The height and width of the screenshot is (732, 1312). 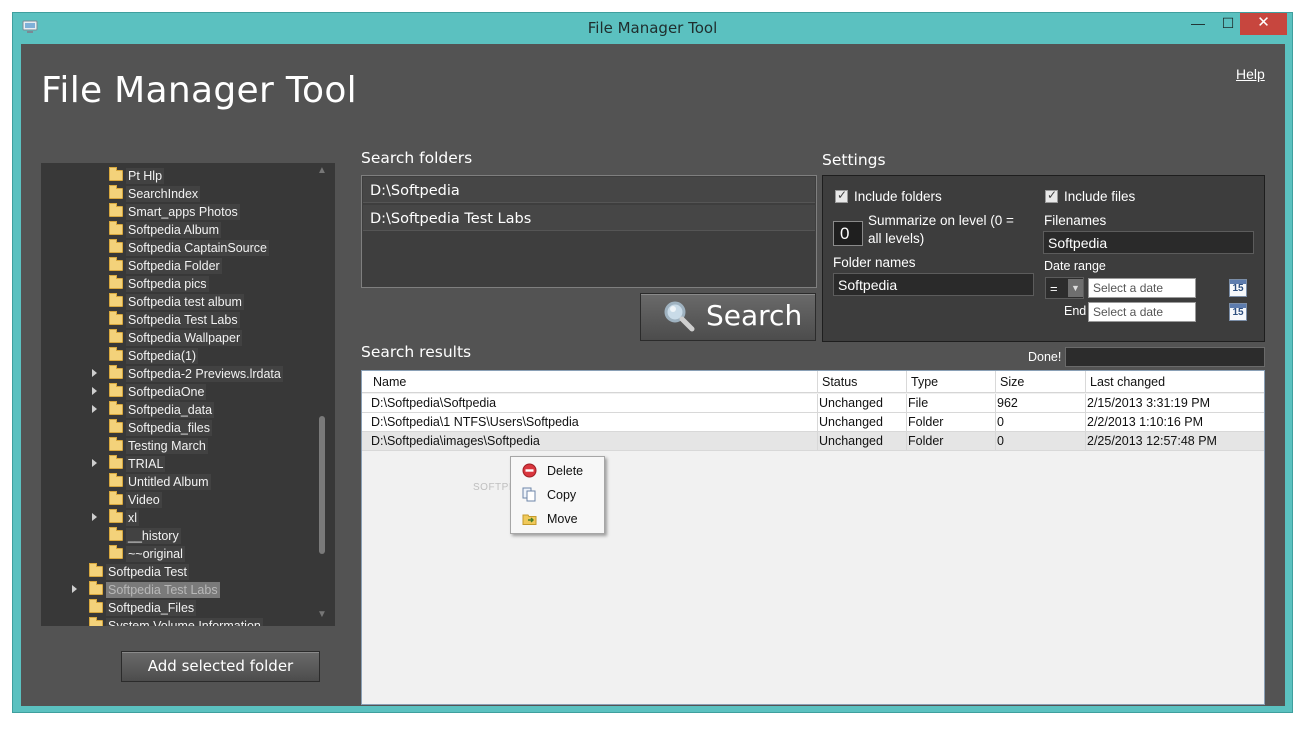 What do you see at coordinates (165, 229) in the screenshot?
I see `tree-item: Softpedia Album` at bounding box center [165, 229].